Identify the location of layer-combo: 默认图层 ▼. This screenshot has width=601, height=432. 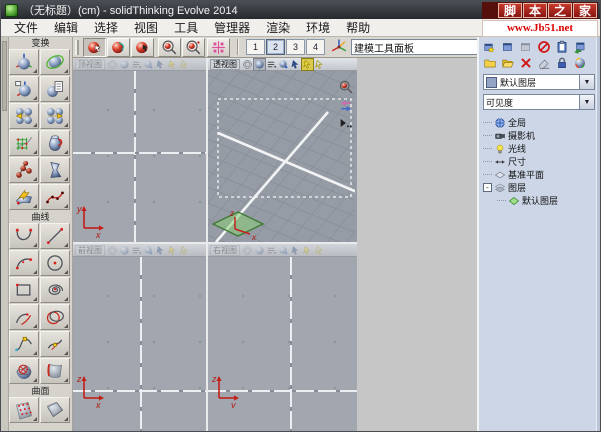
(539, 82).